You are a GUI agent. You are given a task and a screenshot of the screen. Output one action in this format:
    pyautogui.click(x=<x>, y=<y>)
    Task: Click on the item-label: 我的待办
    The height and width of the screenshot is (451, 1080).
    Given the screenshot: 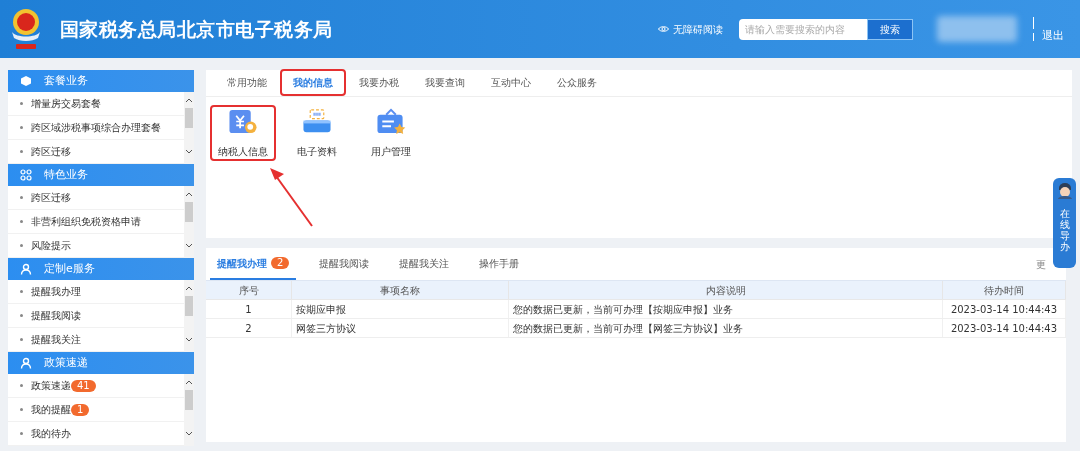 What is the action you would take?
    pyautogui.click(x=51, y=434)
    